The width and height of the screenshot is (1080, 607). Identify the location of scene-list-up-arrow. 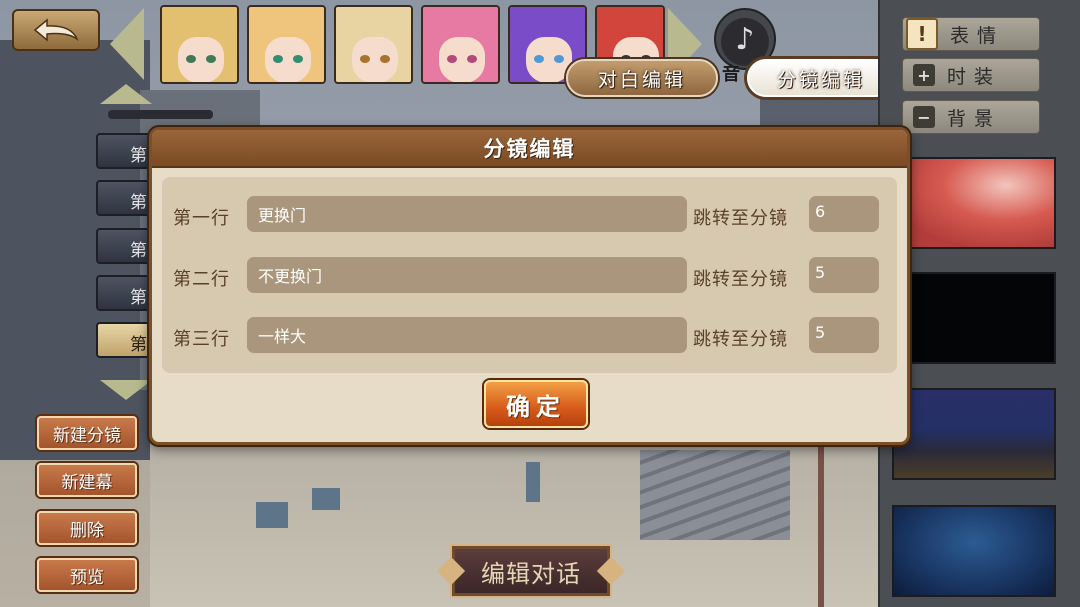
(126, 94).